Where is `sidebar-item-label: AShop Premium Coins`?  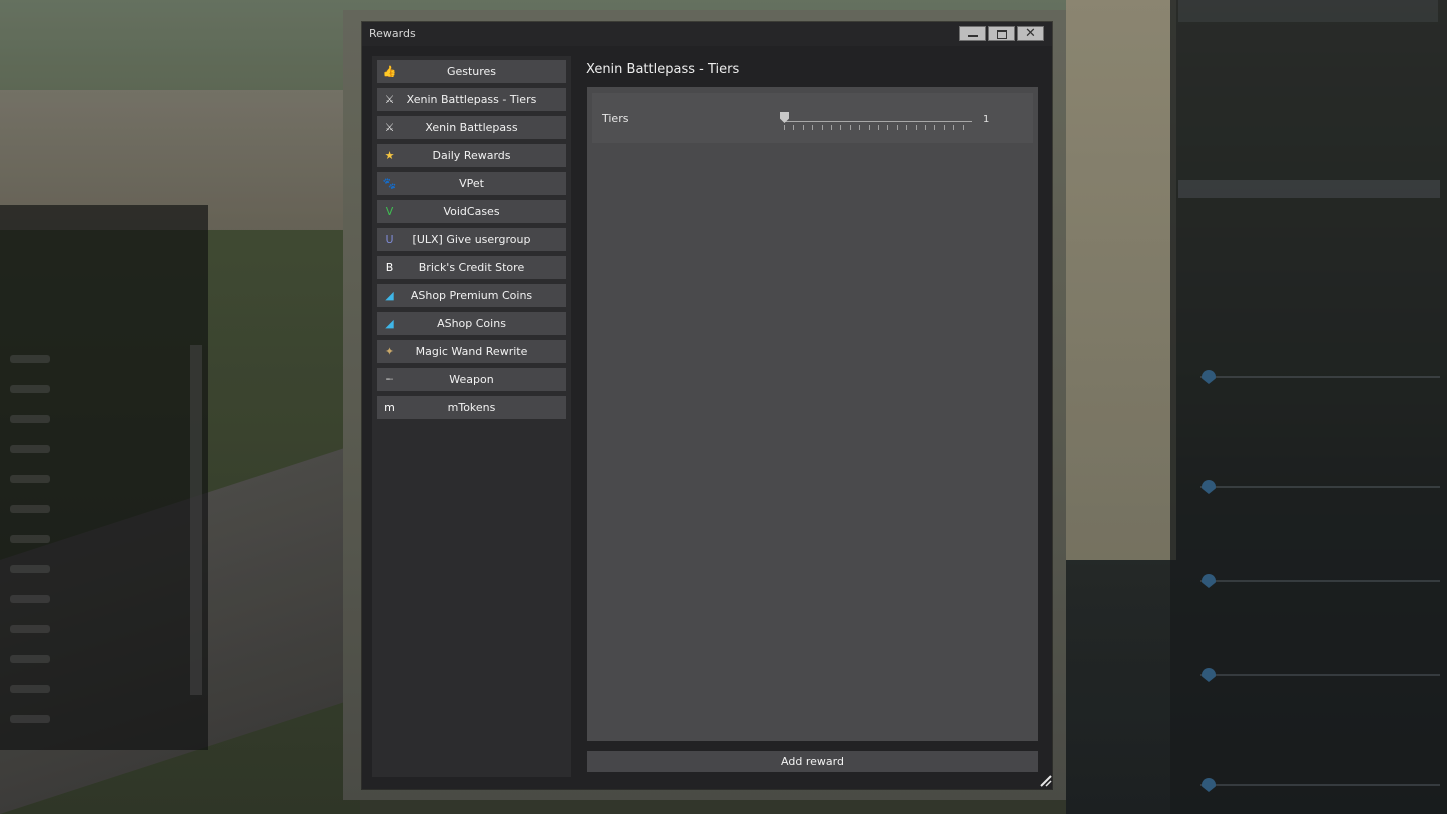
sidebar-item-label: AShop Premium Coins is located at coordinates (471, 295).